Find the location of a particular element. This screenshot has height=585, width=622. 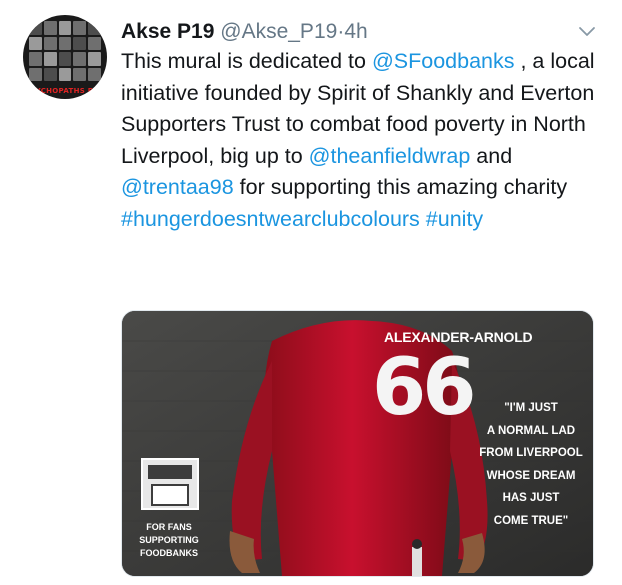

timestamp: 4h is located at coordinates (355, 31).